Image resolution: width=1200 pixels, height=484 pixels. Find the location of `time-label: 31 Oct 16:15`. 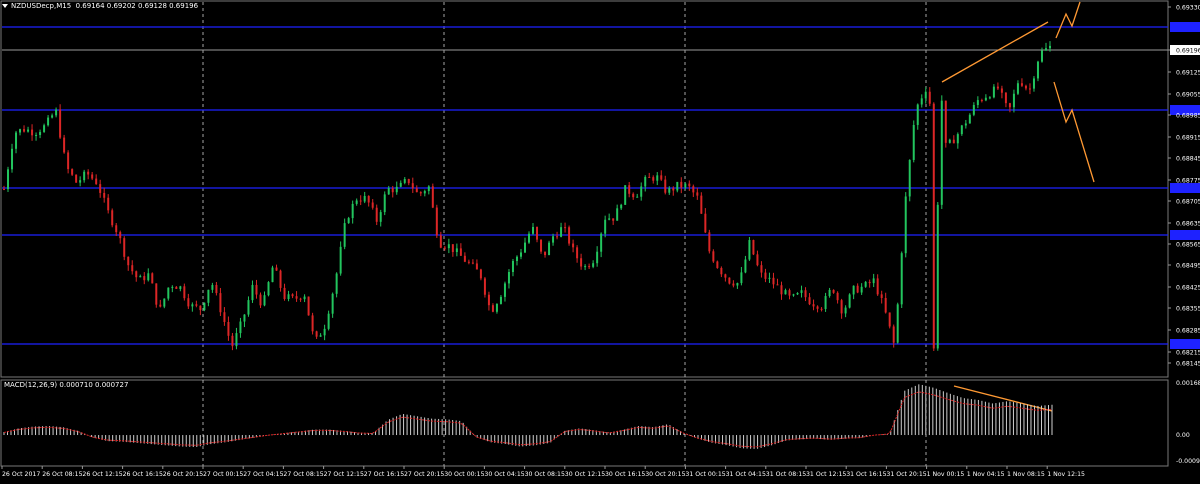

time-label: 31 Oct 16:15 is located at coordinates (866, 474).